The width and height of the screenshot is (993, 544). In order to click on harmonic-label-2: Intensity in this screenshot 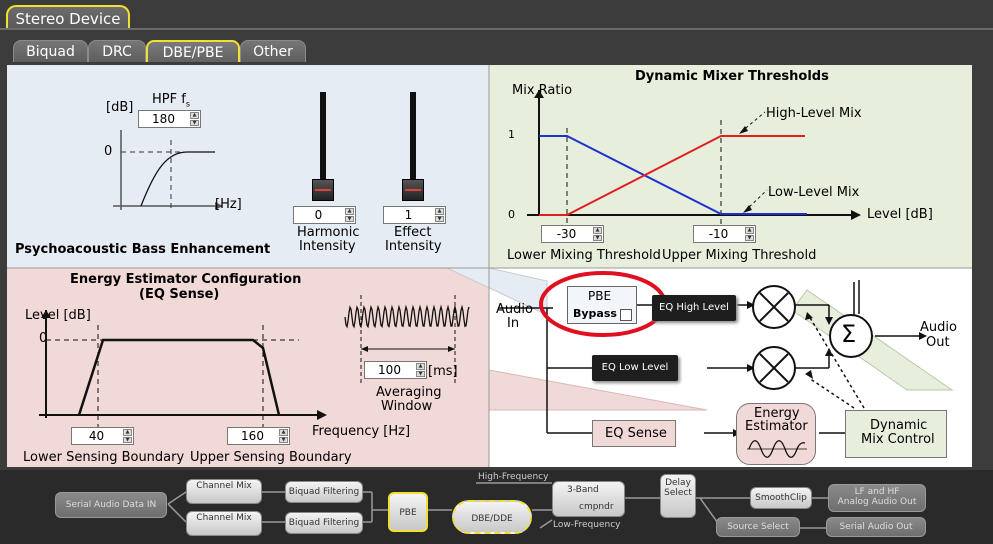, I will do `click(327, 246)`.